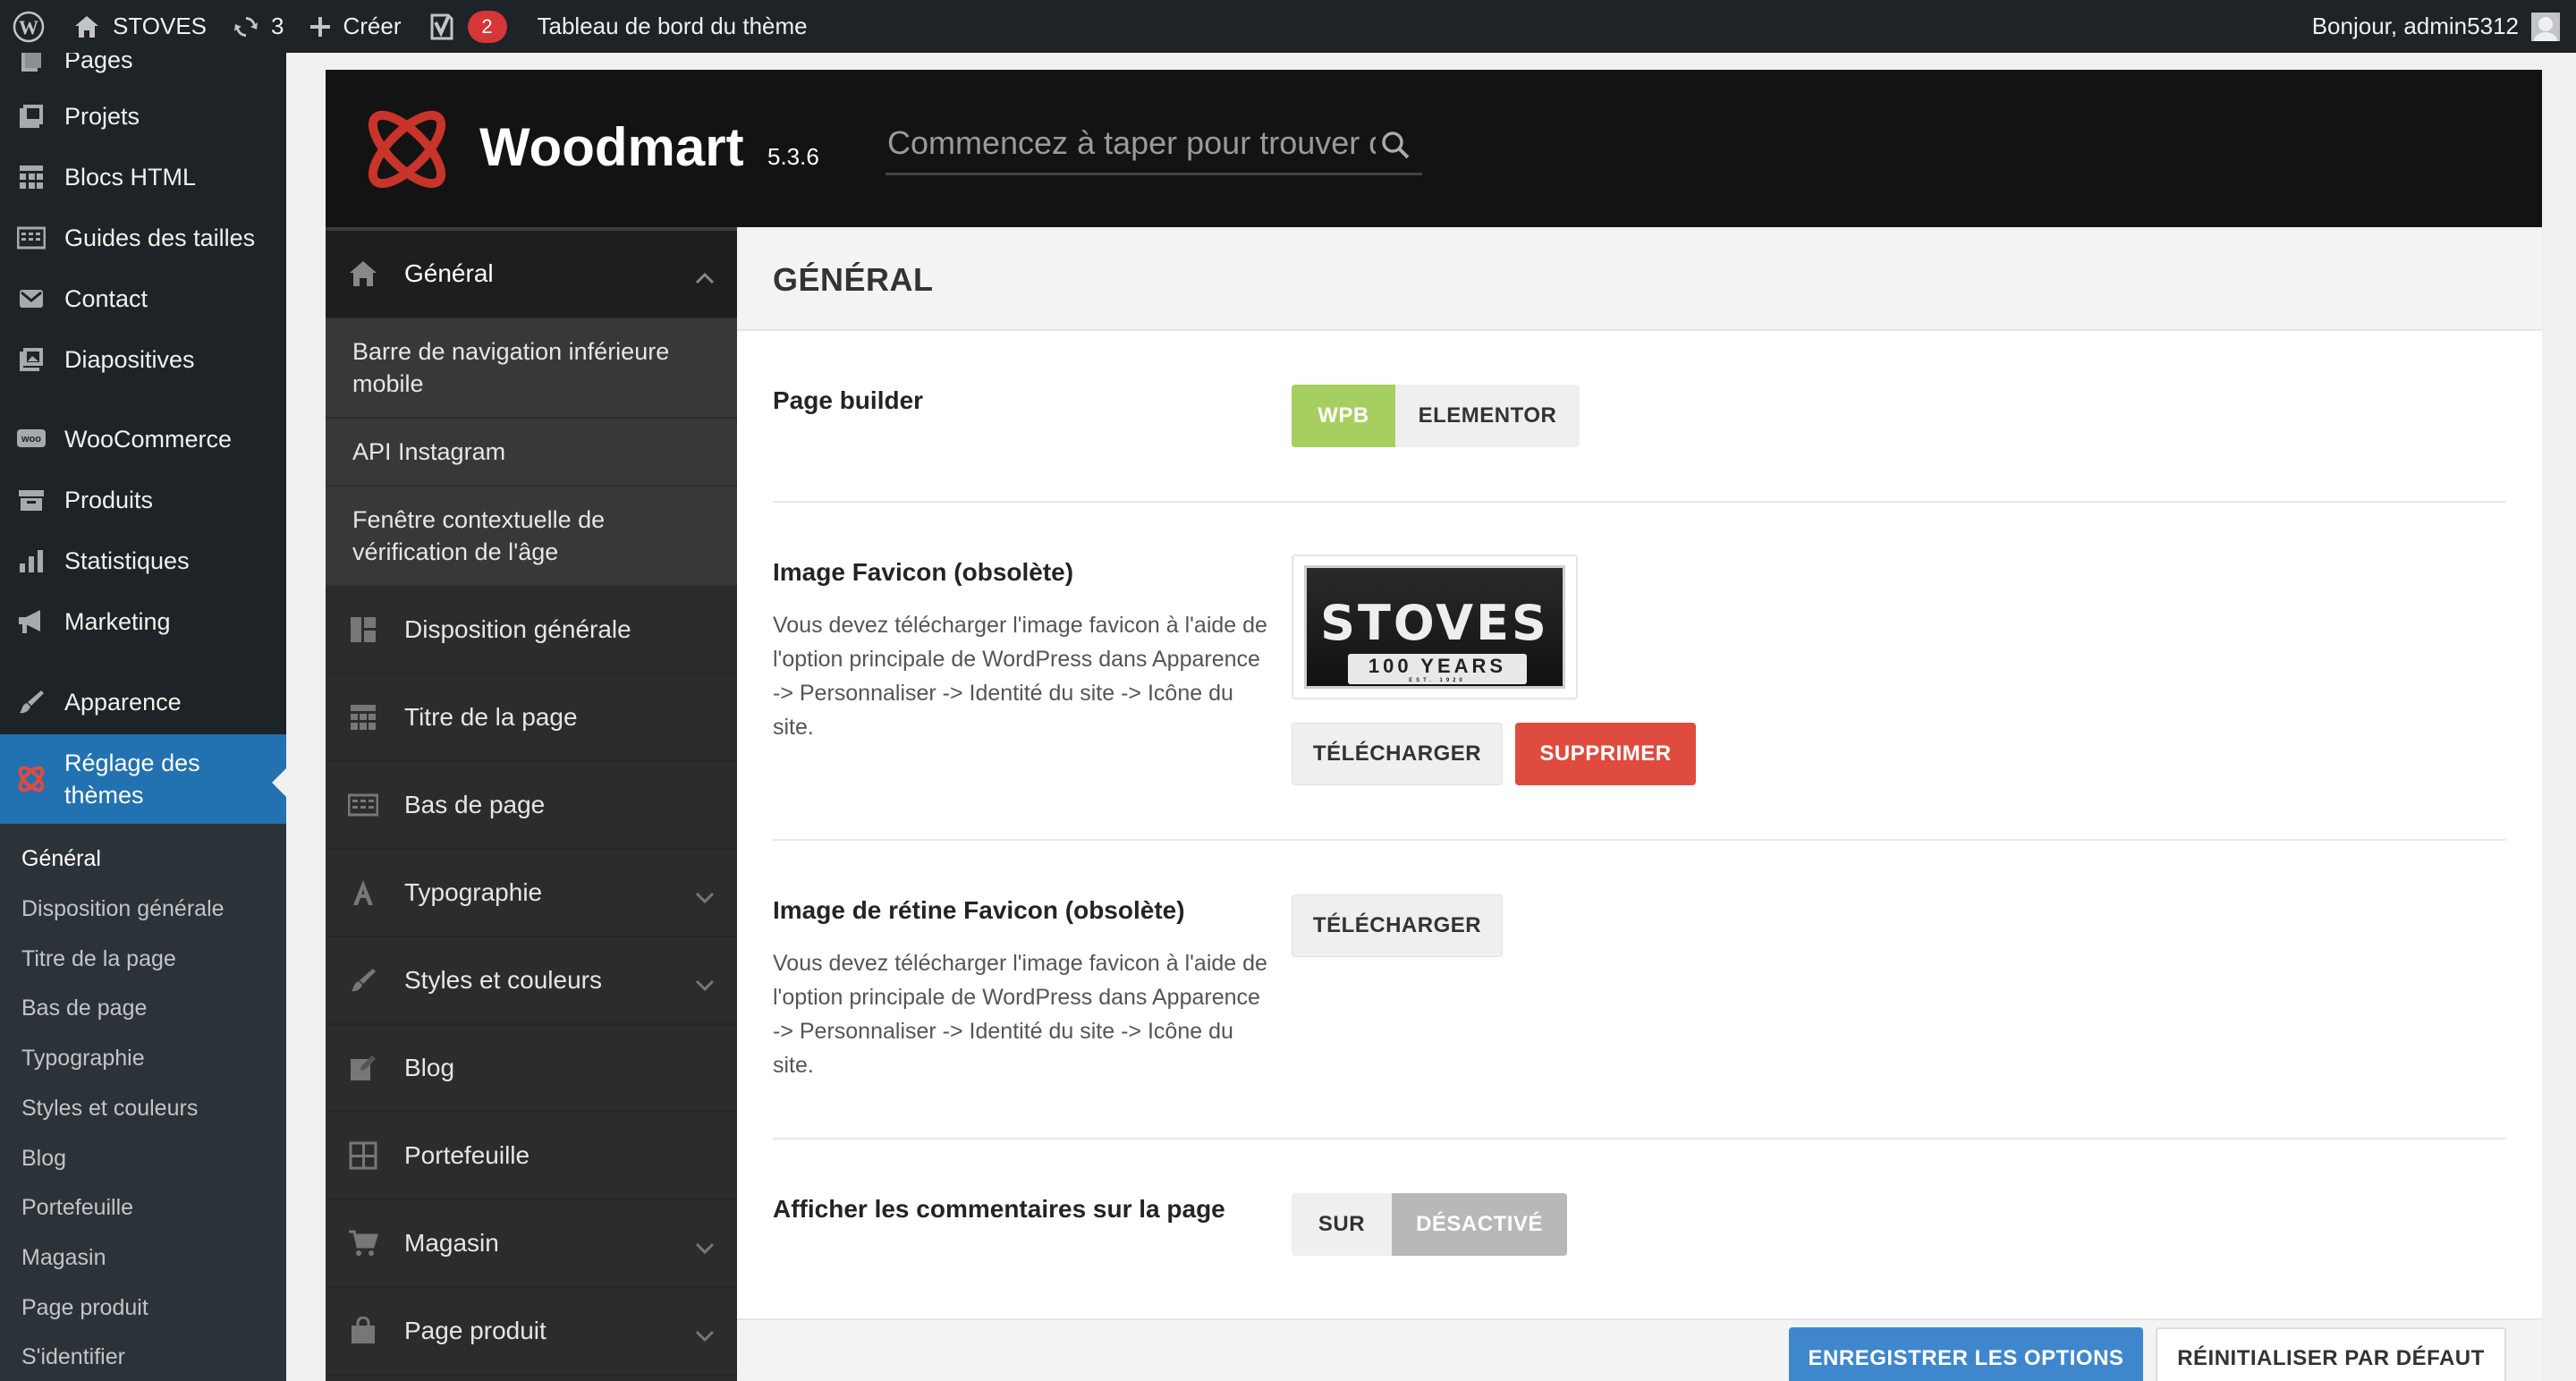 Image resolution: width=2576 pixels, height=1381 pixels. What do you see at coordinates (531, 1069) in the screenshot?
I see `nav-section-blog: Blog` at bounding box center [531, 1069].